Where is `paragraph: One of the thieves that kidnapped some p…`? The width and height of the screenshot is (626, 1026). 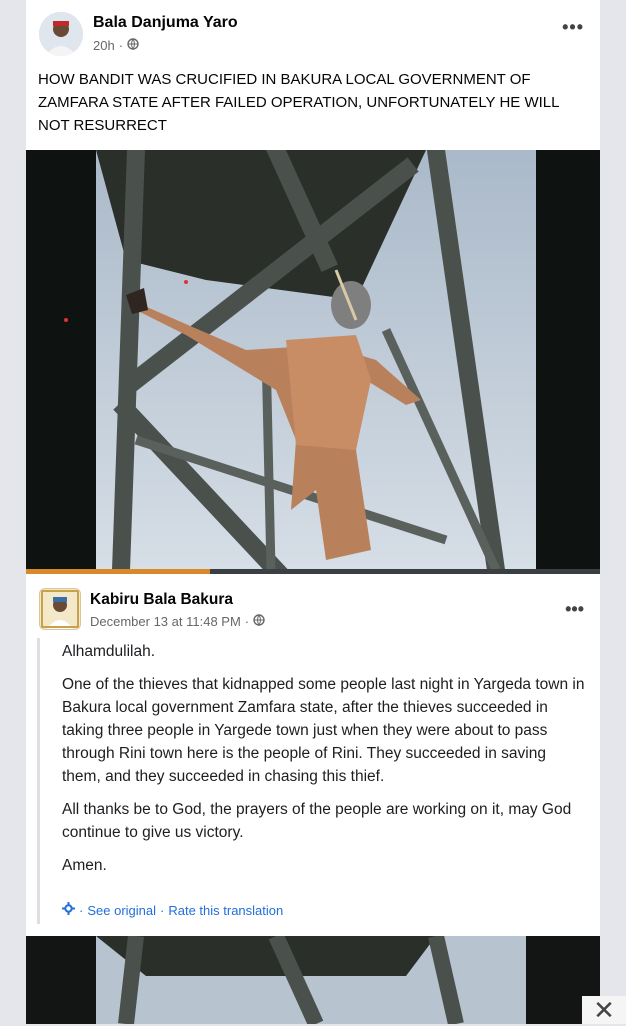
paragraph: One of the thieves that kidnapped some p… is located at coordinates (323, 730).